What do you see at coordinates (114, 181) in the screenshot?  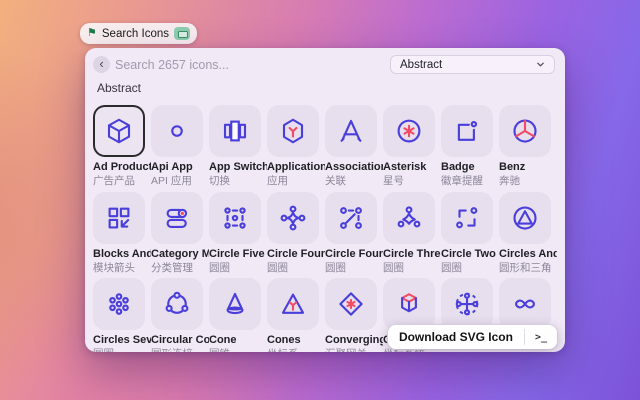 I see `icon-label-zh: 广告产品` at bounding box center [114, 181].